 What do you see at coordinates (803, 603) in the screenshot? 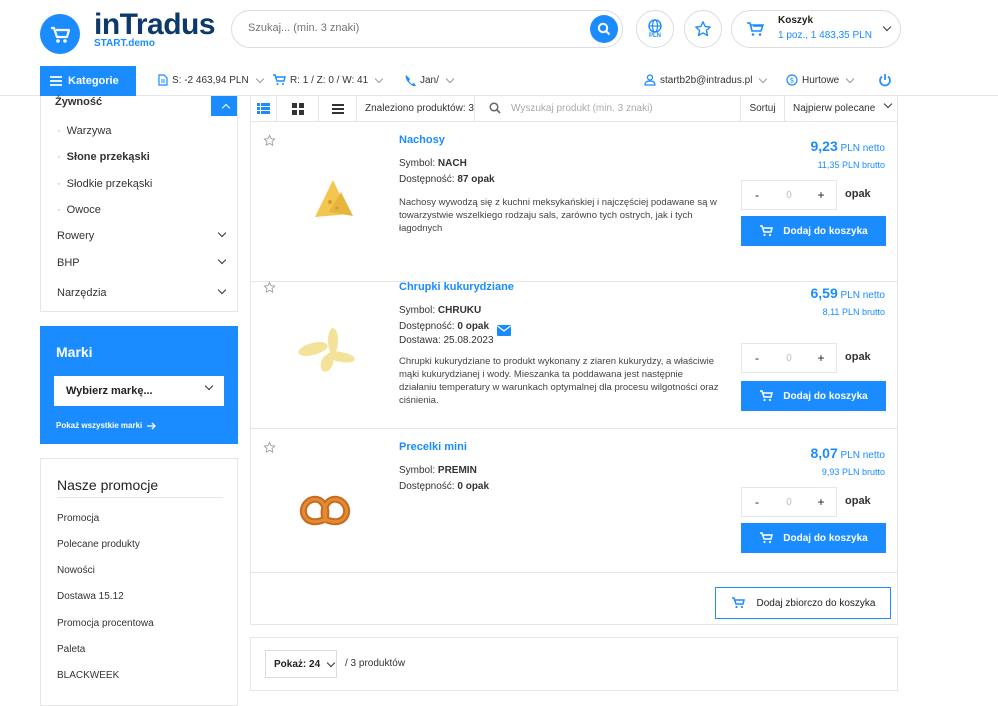
I see `bulk-add-button: Dodaj zbiorczo do koszyka` at bounding box center [803, 603].